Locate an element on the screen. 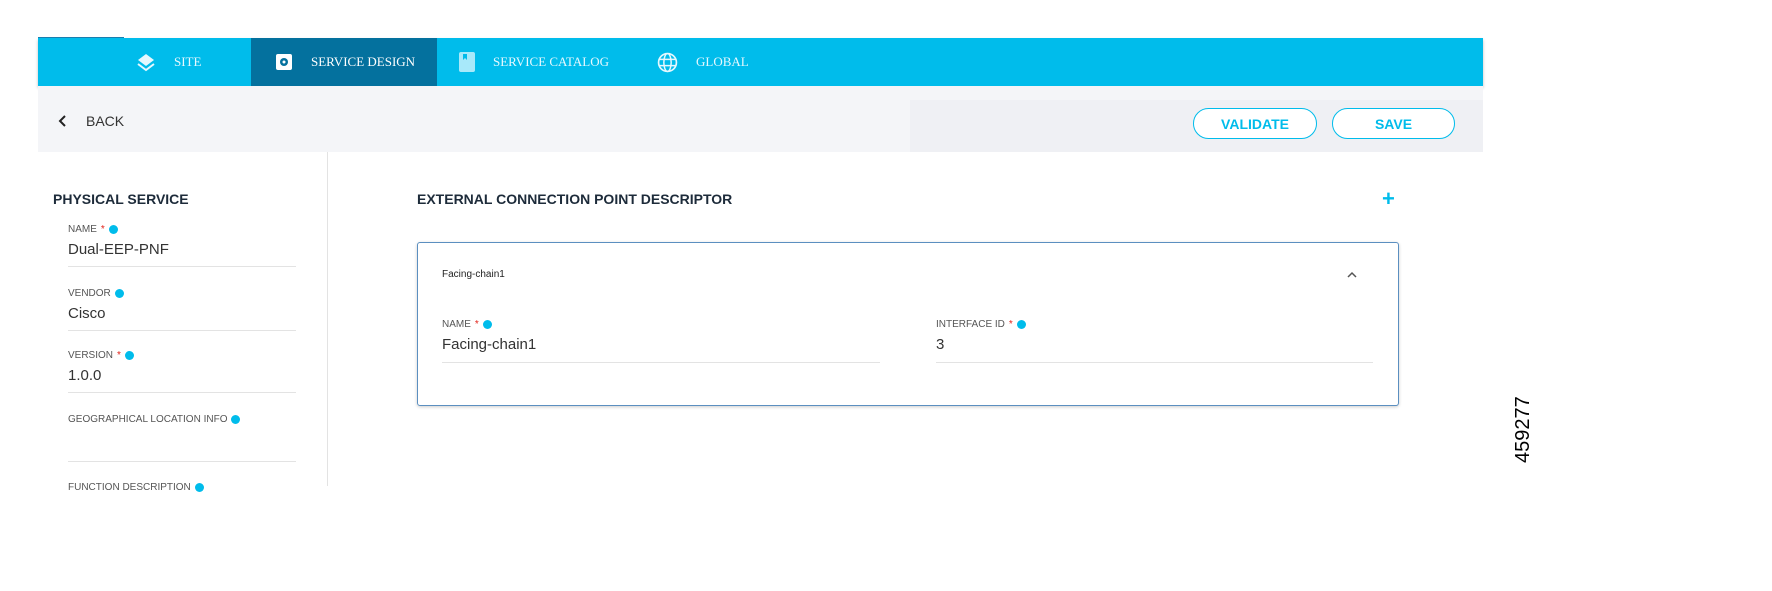 This screenshot has width=1772, height=591. save-button: SAVE is located at coordinates (1393, 123).